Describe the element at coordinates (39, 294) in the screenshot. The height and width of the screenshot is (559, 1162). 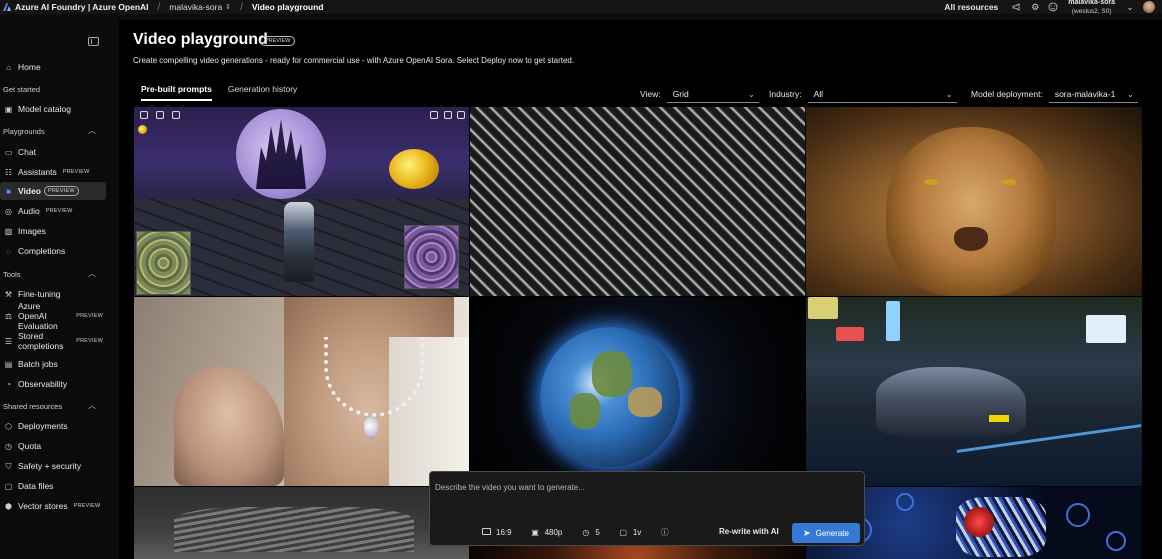
I see `sidebar-item-label: Fine-tuning` at that location.